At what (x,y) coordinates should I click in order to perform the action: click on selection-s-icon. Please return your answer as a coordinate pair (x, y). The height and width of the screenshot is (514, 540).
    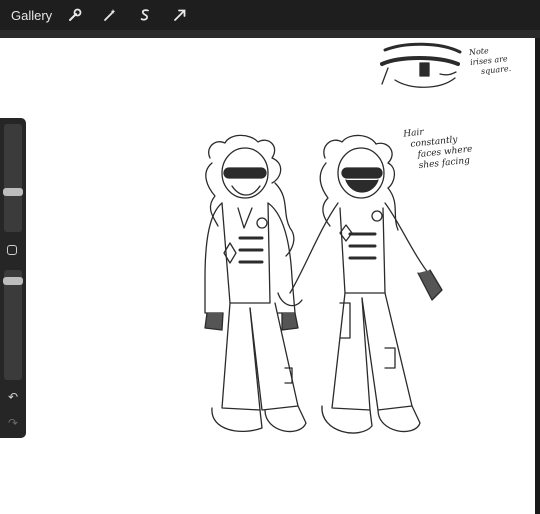
    Looking at the image, I should click on (145, 15).